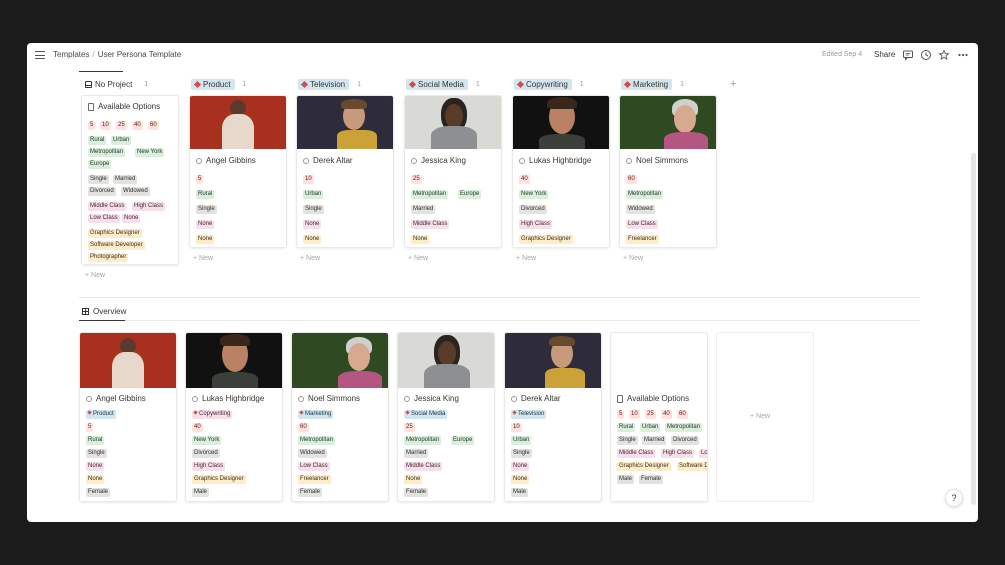 The height and width of the screenshot is (565, 1005). Describe the element at coordinates (426, 414) in the screenshot. I see `tag-project: Social Media` at that location.